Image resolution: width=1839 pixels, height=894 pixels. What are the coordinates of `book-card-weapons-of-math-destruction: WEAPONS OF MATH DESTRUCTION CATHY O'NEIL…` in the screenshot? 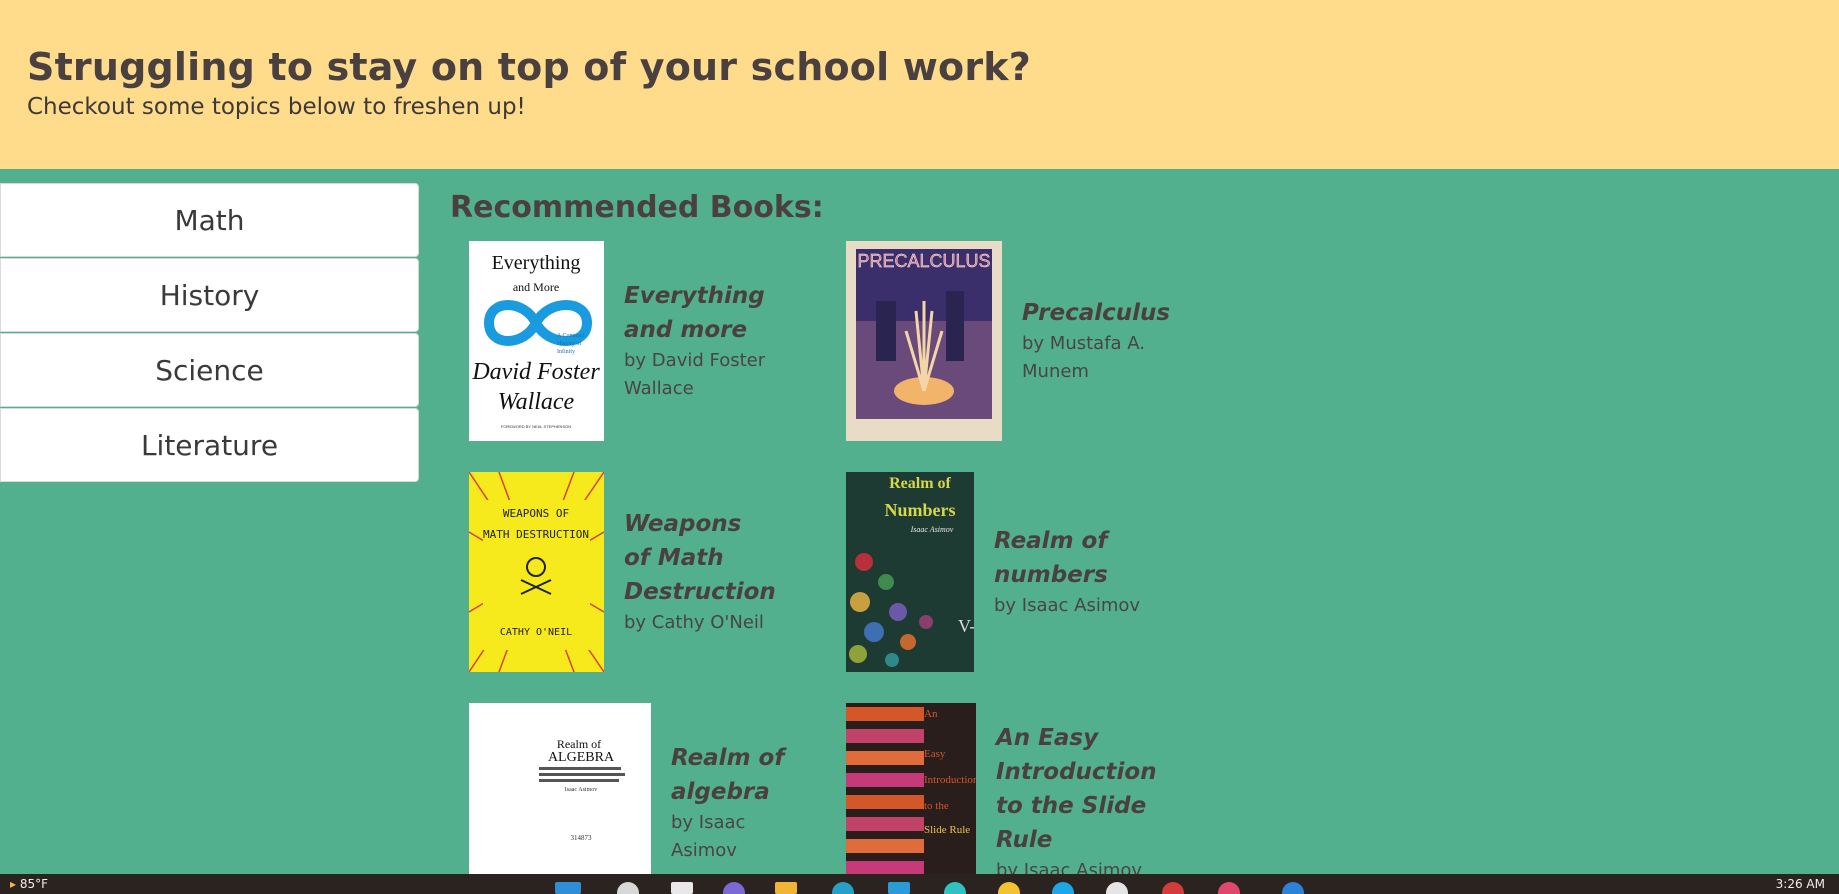 It's located at (622, 572).